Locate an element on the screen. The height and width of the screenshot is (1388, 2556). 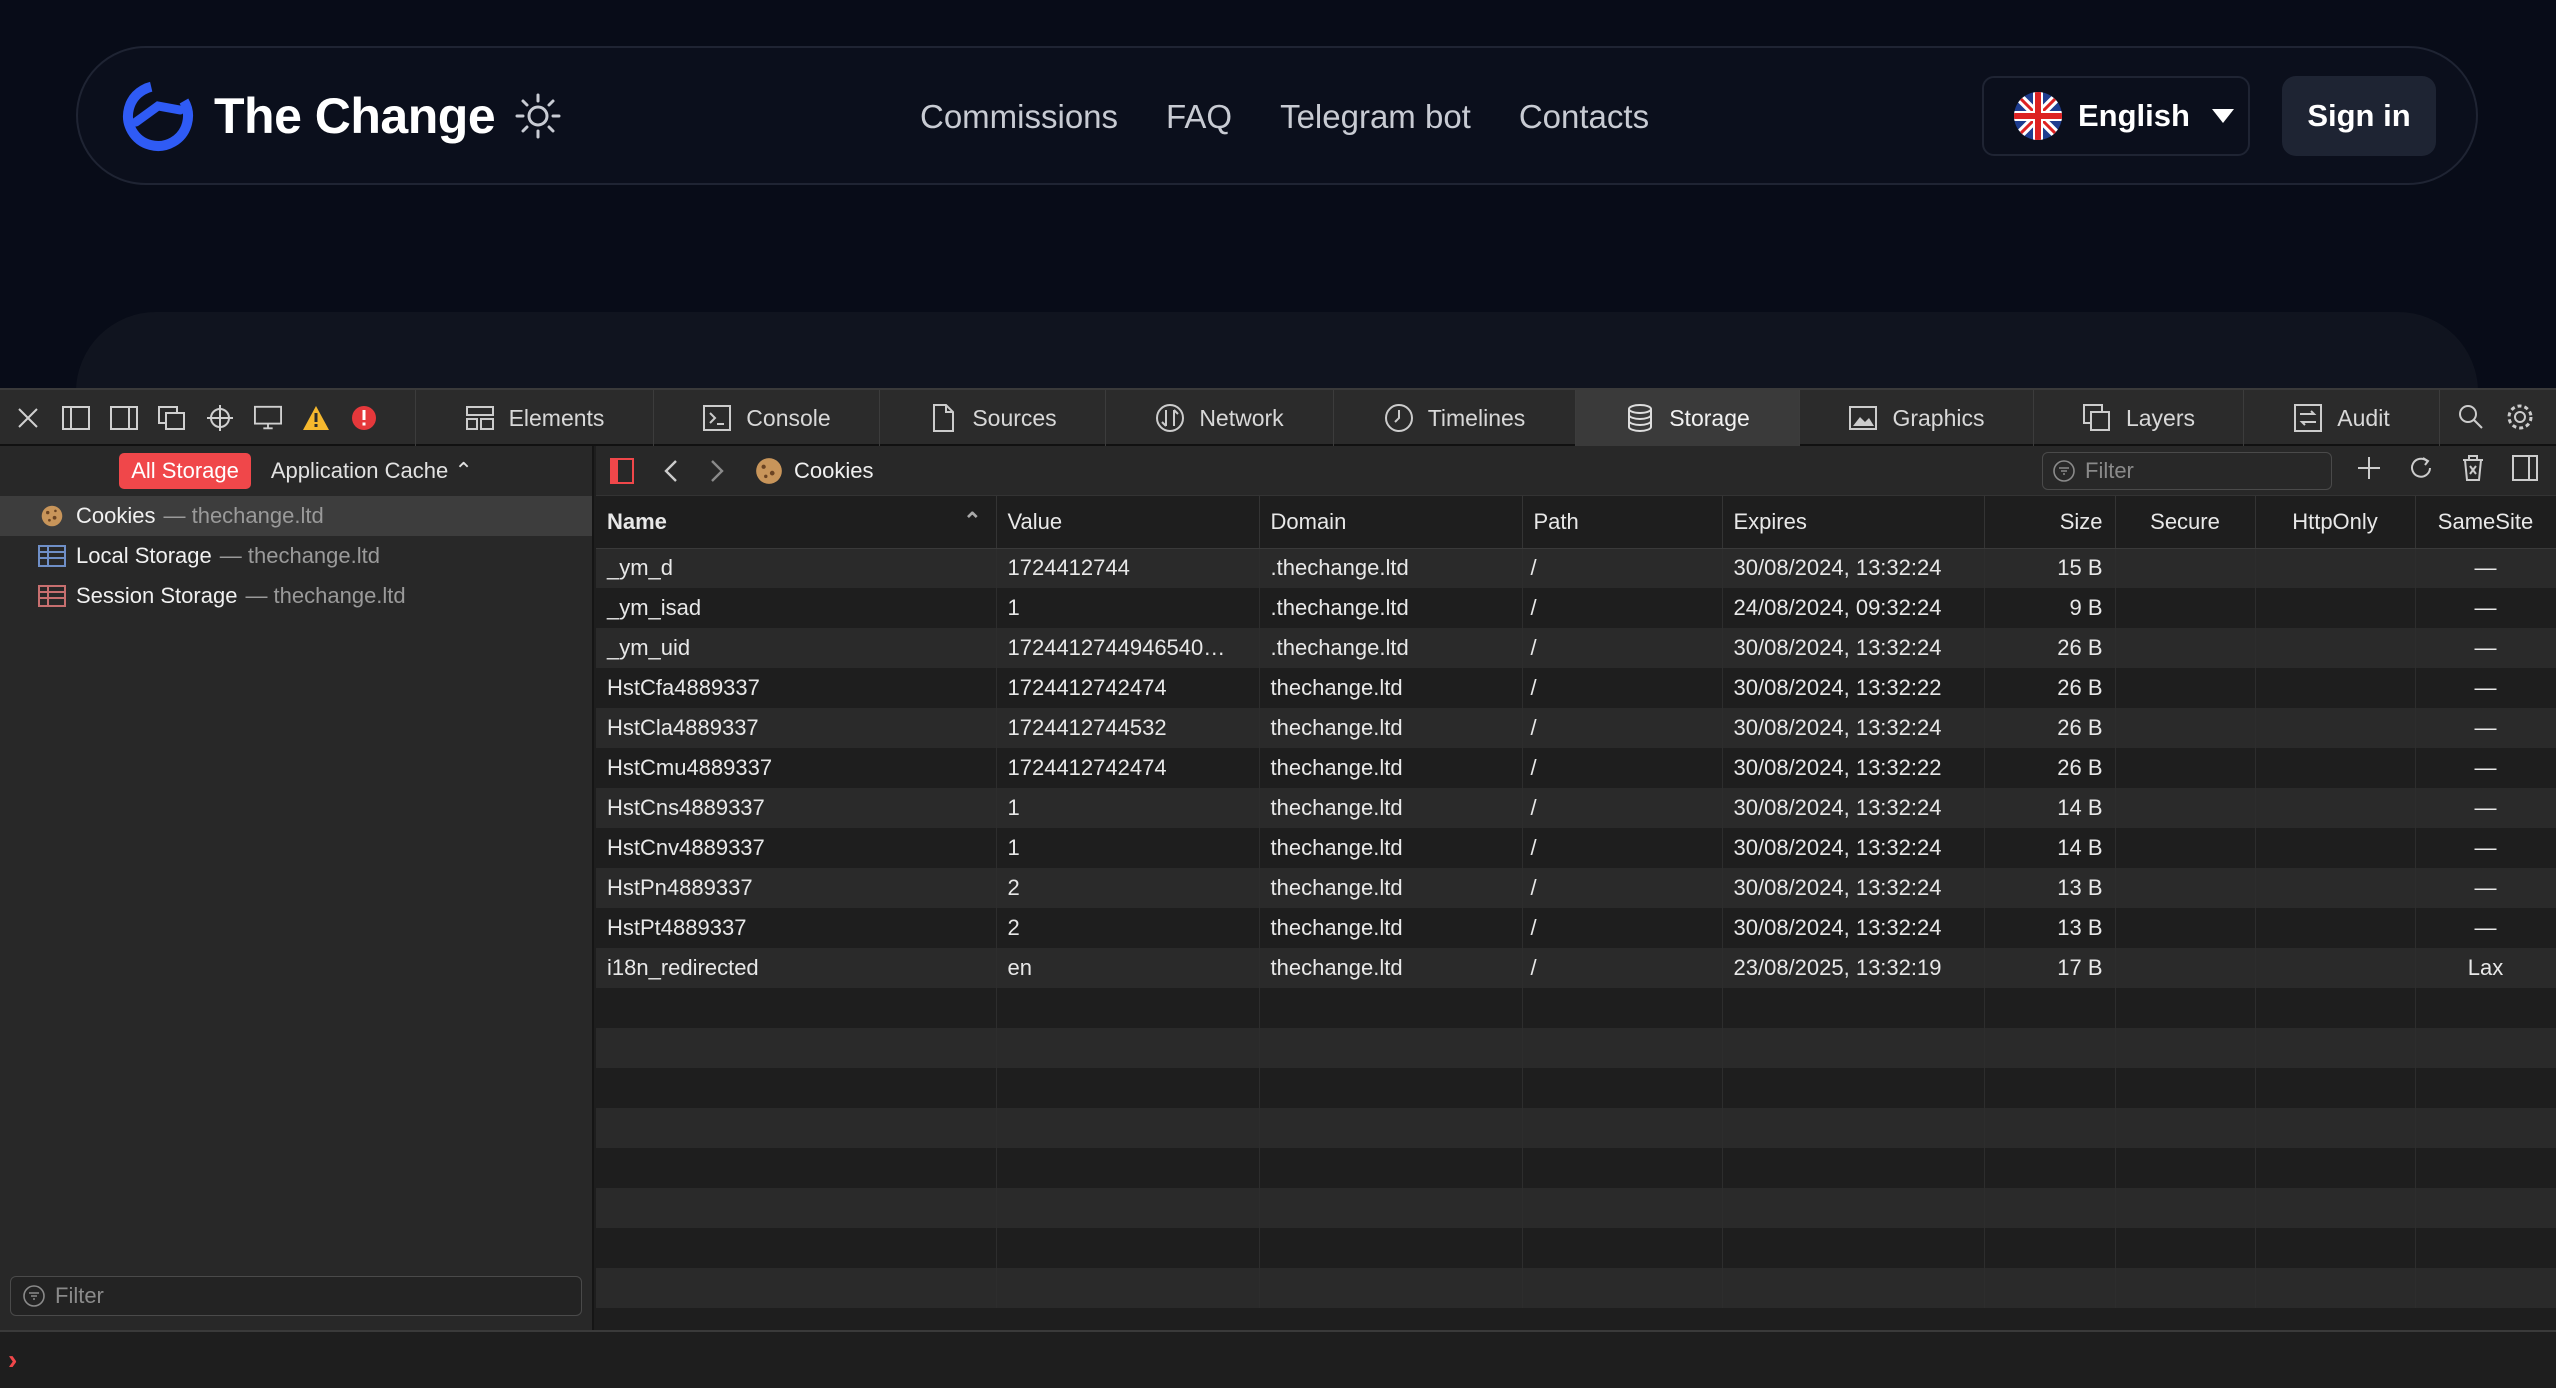
breadcrumb: Cookies is located at coordinates (813, 471).